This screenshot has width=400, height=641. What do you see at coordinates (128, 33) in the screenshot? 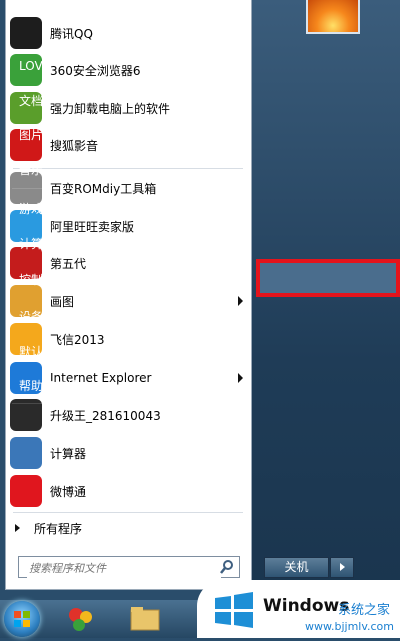
I see `program-item: 腾讯QQ` at bounding box center [128, 33].